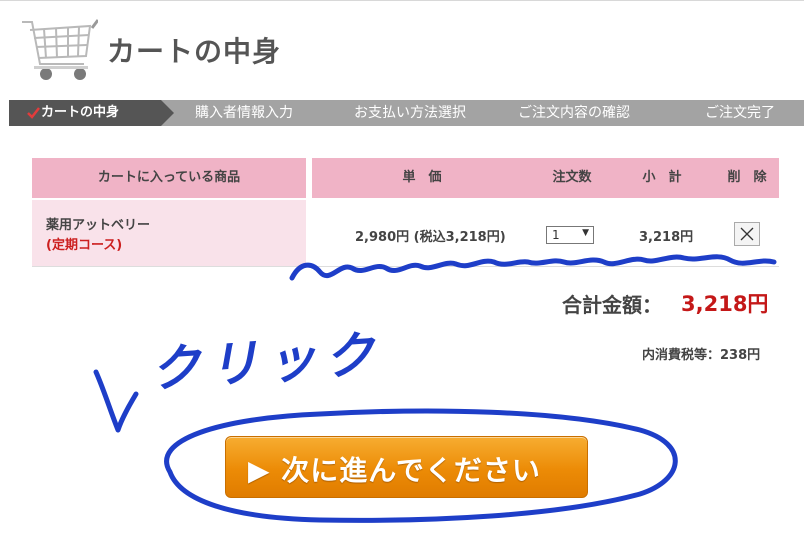 The width and height of the screenshot is (804, 550). What do you see at coordinates (570, 235) in the screenshot?
I see `quantity-select: 1 ▼` at bounding box center [570, 235].